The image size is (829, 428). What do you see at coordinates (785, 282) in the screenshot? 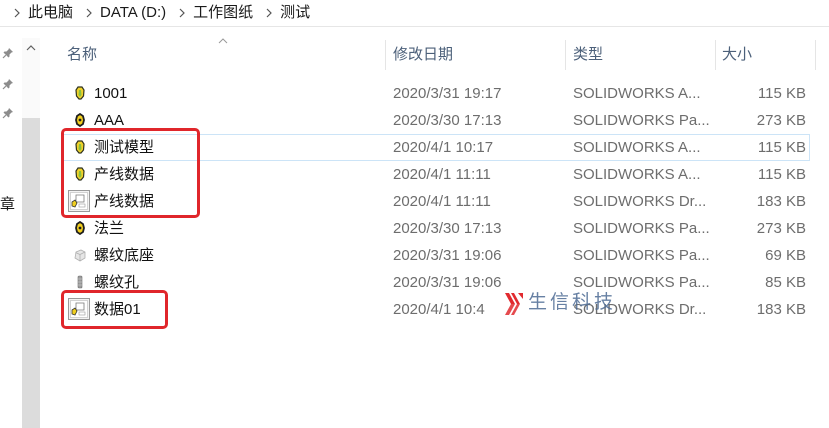
I see `file-size: 85 KB` at bounding box center [785, 282].